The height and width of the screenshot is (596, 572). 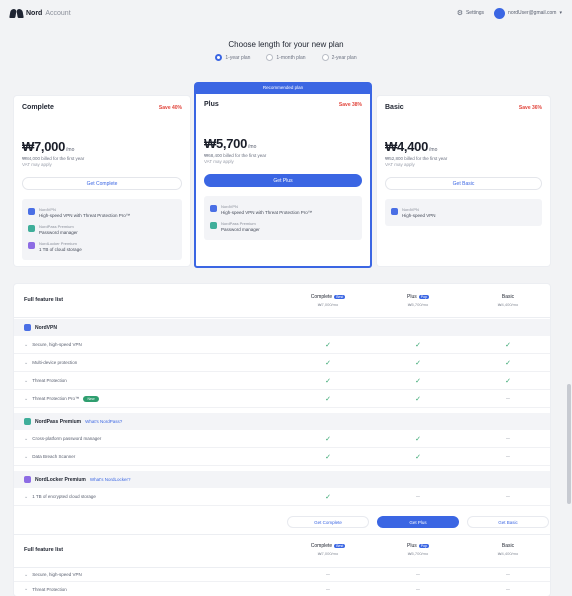 What do you see at coordinates (419, 215) in the screenshot?
I see `feature-desc: High-speed VPN` at bounding box center [419, 215].